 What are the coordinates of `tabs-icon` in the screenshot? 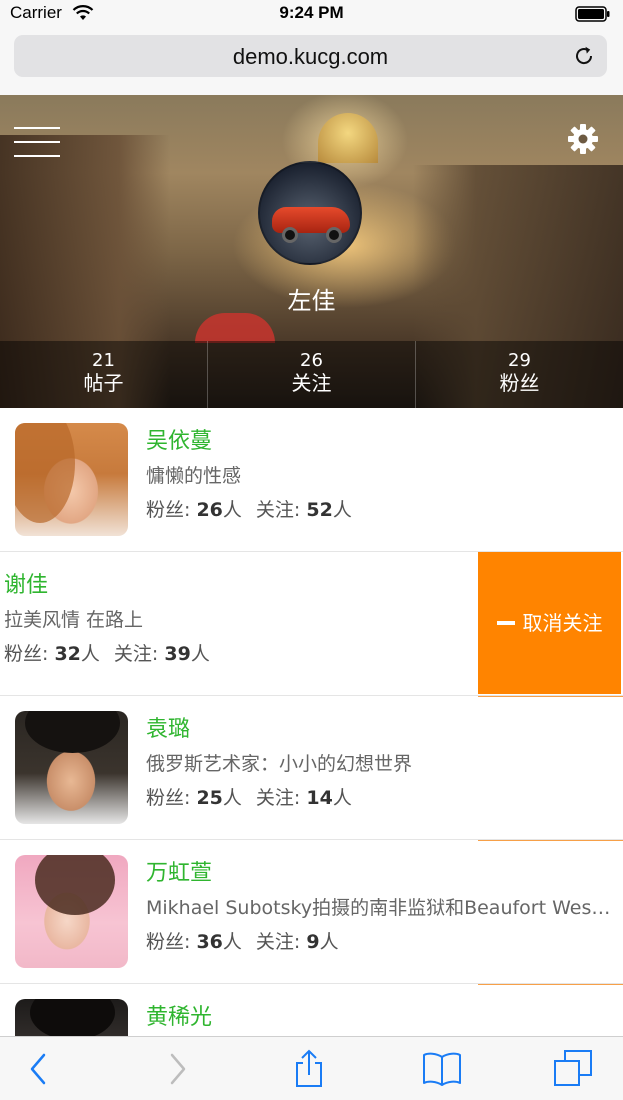 It's located at (573, 1069).